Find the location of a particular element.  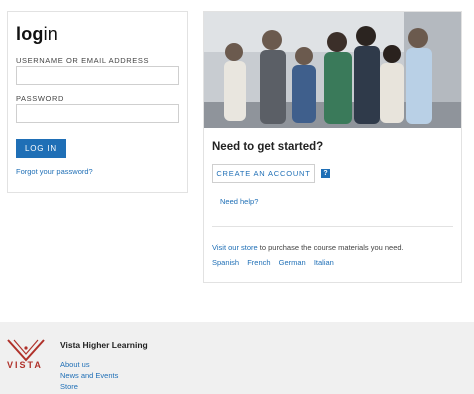

divider is located at coordinates (332, 226).